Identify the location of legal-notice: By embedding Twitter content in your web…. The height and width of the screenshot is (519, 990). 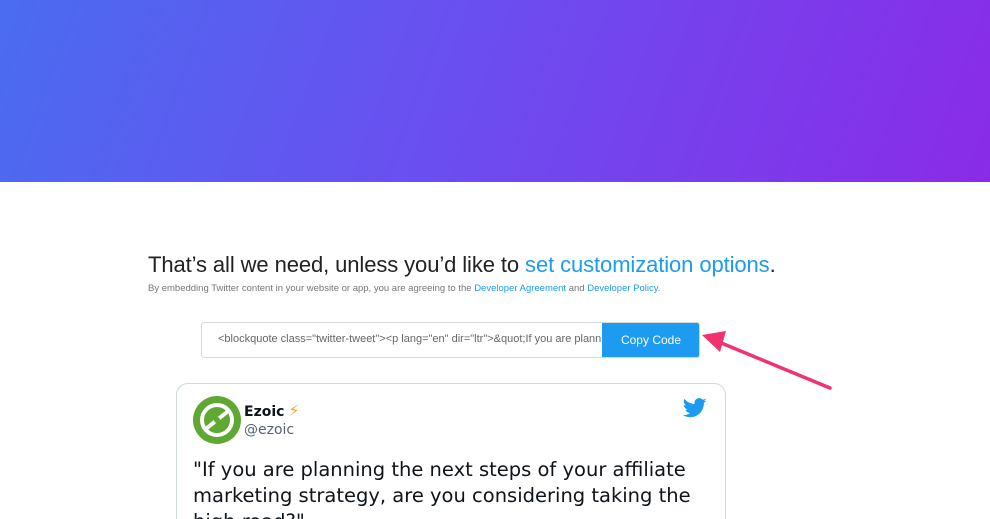
(498, 288).